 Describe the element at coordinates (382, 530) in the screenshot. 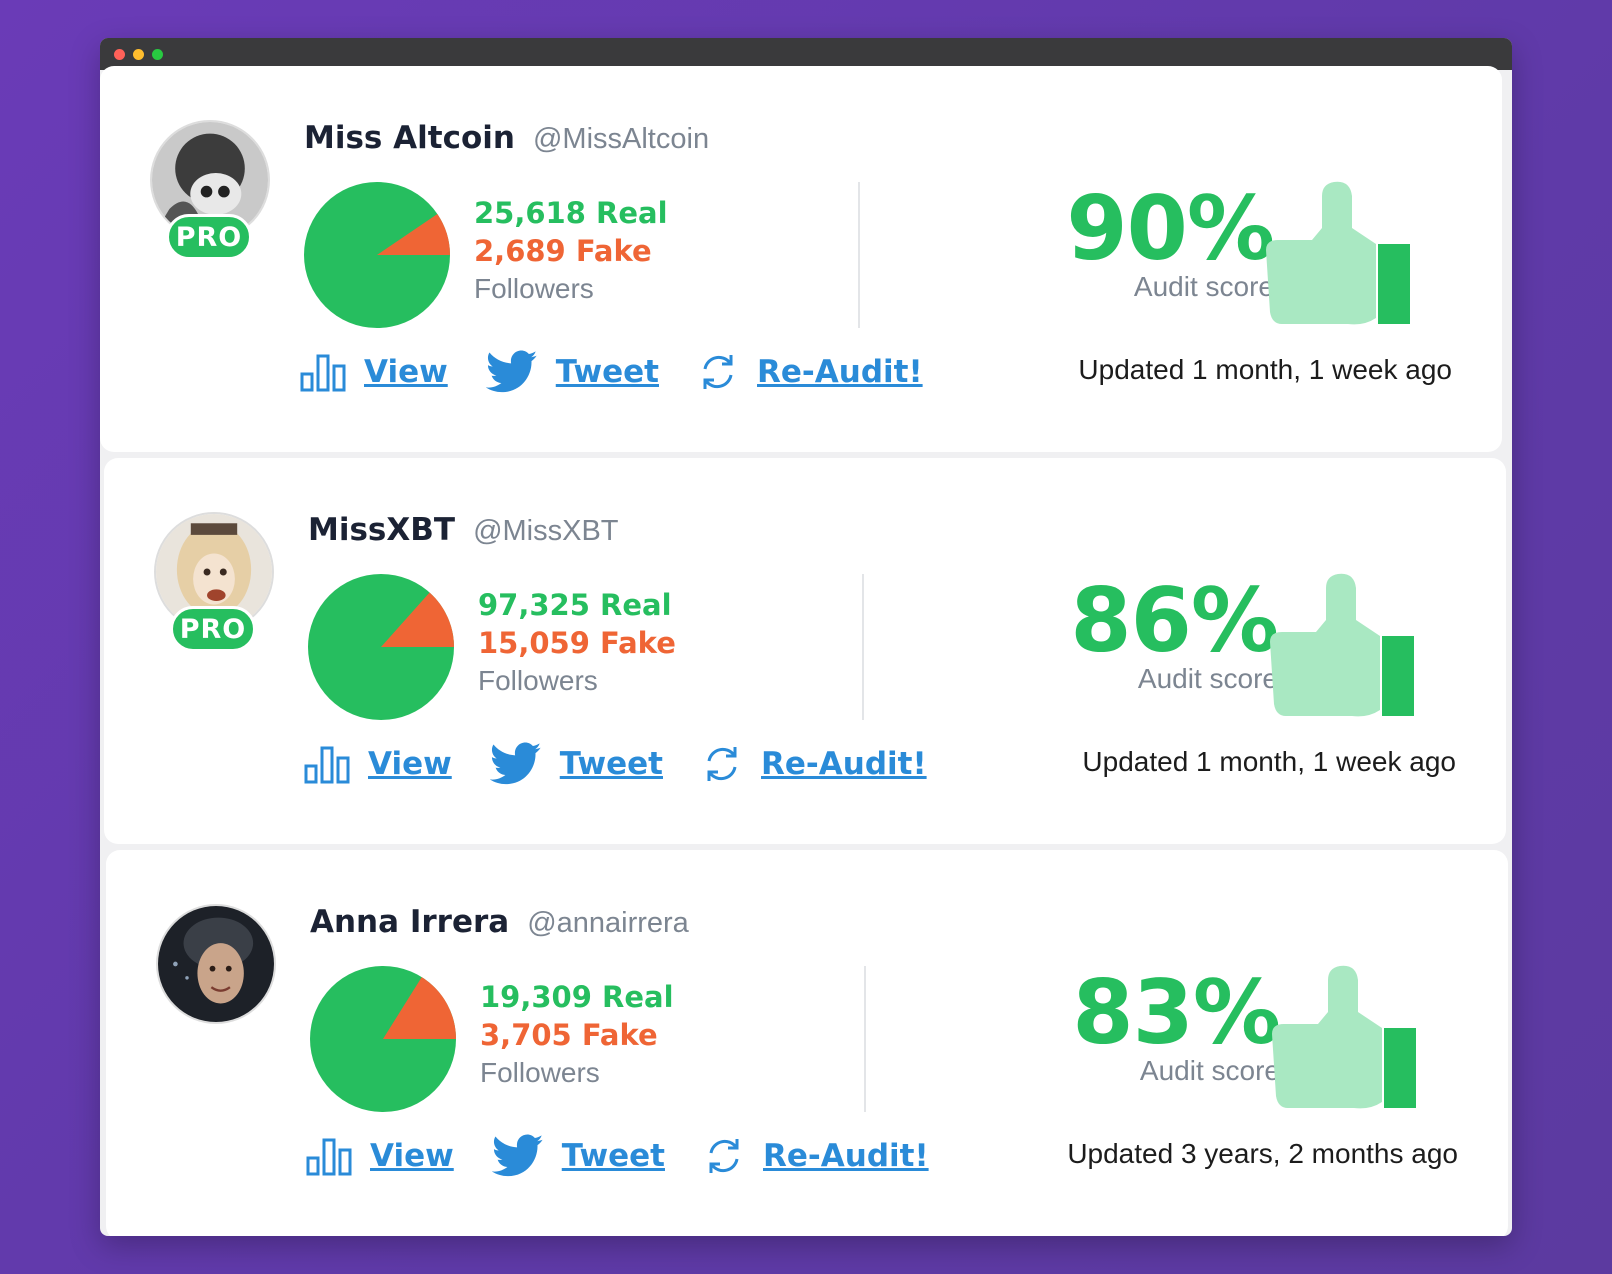

I see `account-name: MissXBT` at that location.